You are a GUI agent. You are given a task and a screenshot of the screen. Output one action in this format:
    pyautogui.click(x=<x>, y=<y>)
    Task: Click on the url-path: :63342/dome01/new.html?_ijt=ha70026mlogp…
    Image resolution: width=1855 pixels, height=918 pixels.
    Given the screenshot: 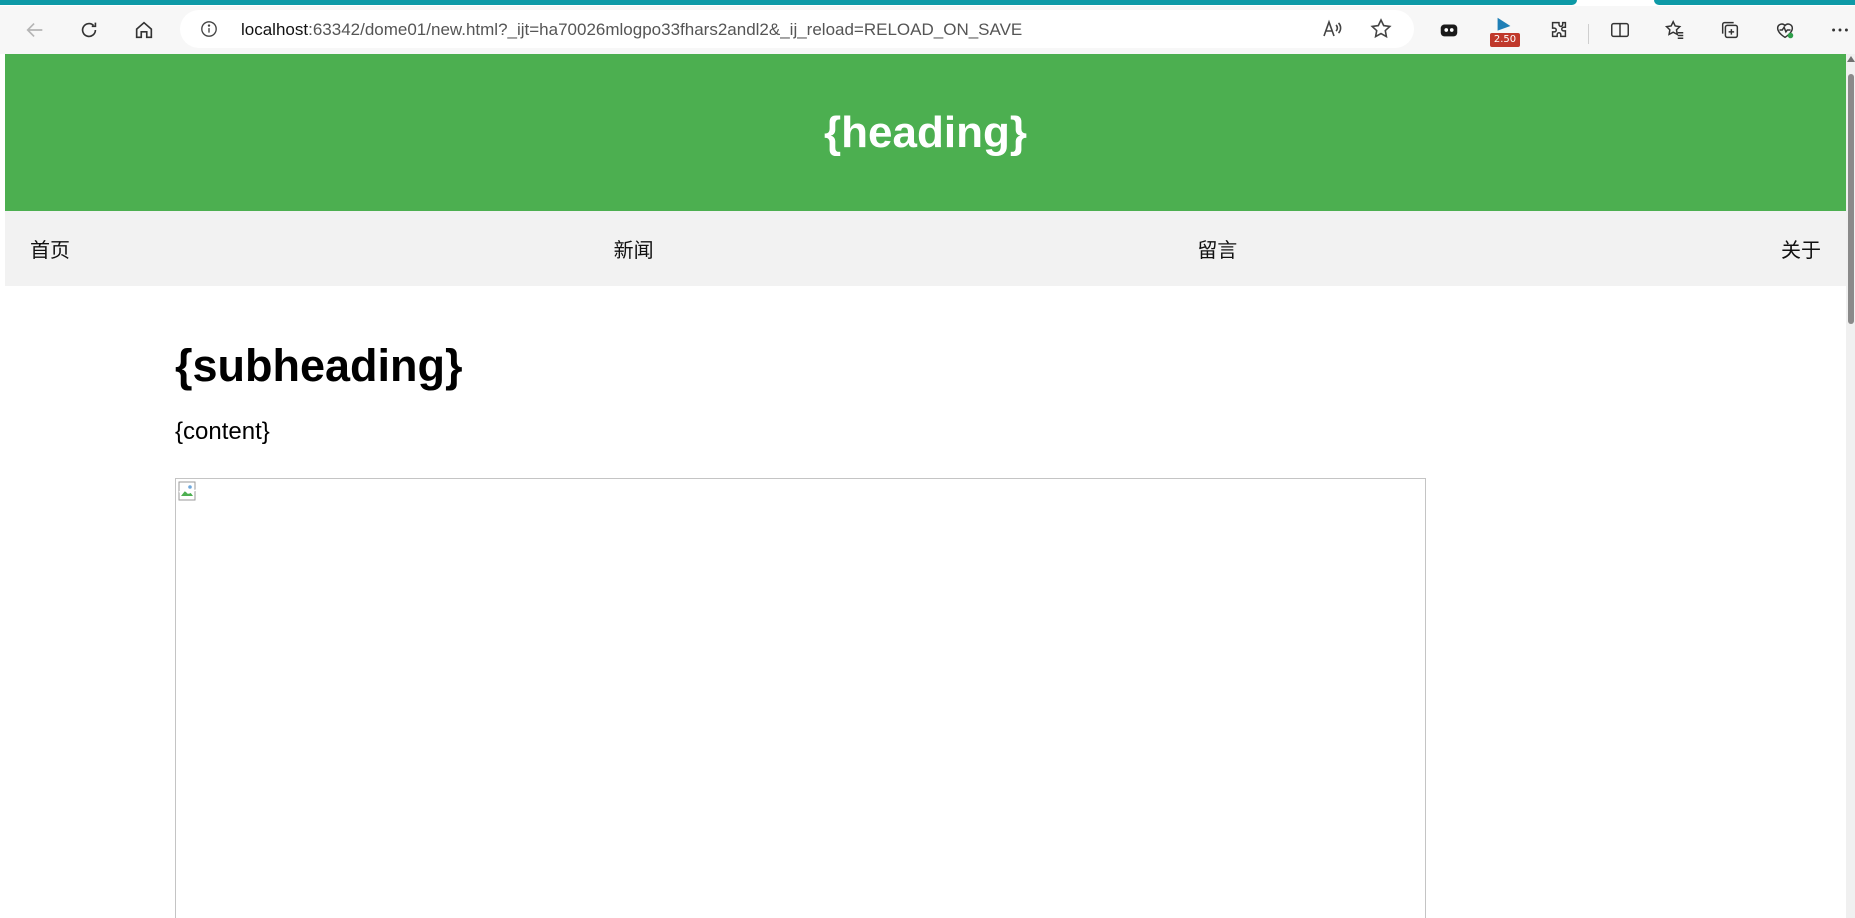 What is the action you would take?
    pyautogui.click(x=665, y=29)
    